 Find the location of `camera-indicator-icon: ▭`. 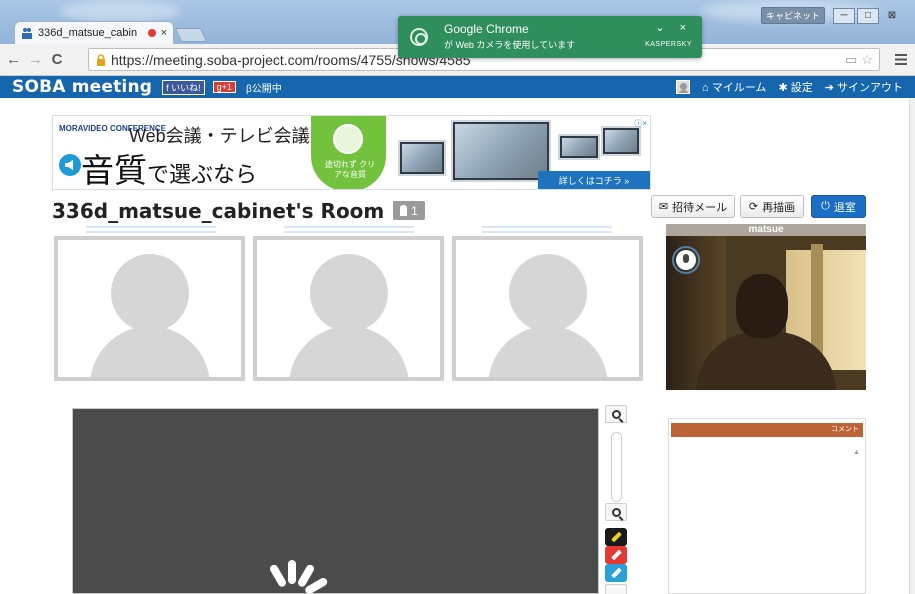

camera-indicator-icon: ▭ is located at coordinates (851, 60).